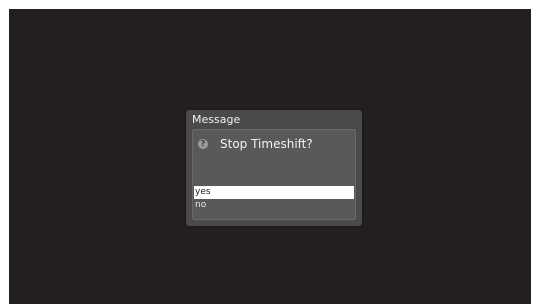  Describe the element at coordinates (274, 174) in the screenshot. I see `dialog-body: ? Stop Timeshift? yes no` at that location.